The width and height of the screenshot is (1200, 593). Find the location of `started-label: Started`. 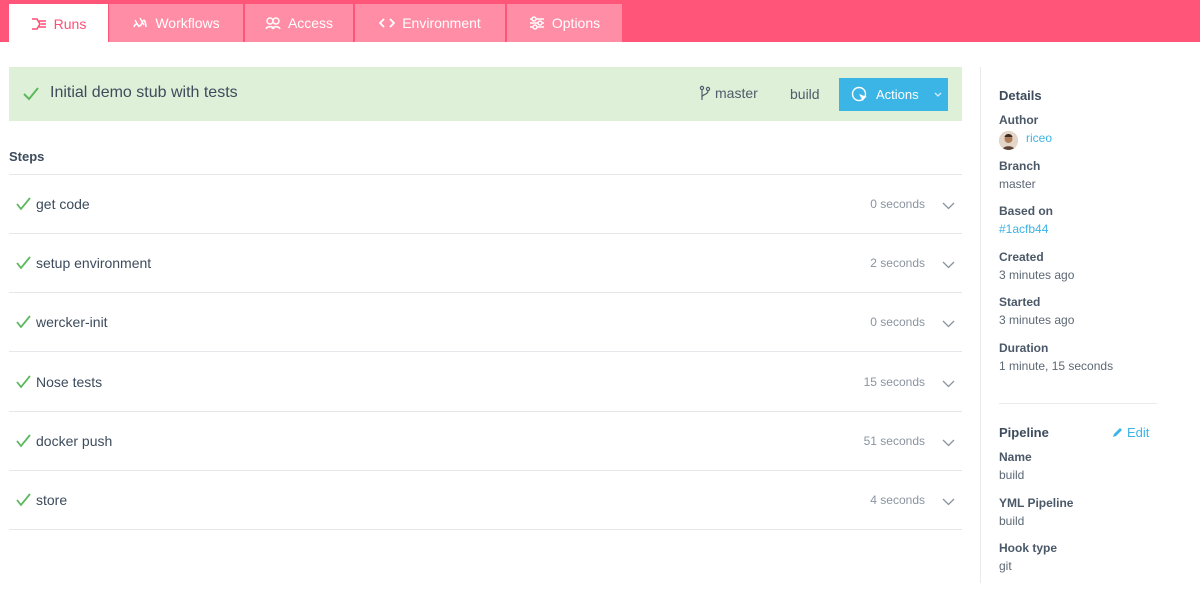

started-label: Started is located at coordinates (1020, 302).